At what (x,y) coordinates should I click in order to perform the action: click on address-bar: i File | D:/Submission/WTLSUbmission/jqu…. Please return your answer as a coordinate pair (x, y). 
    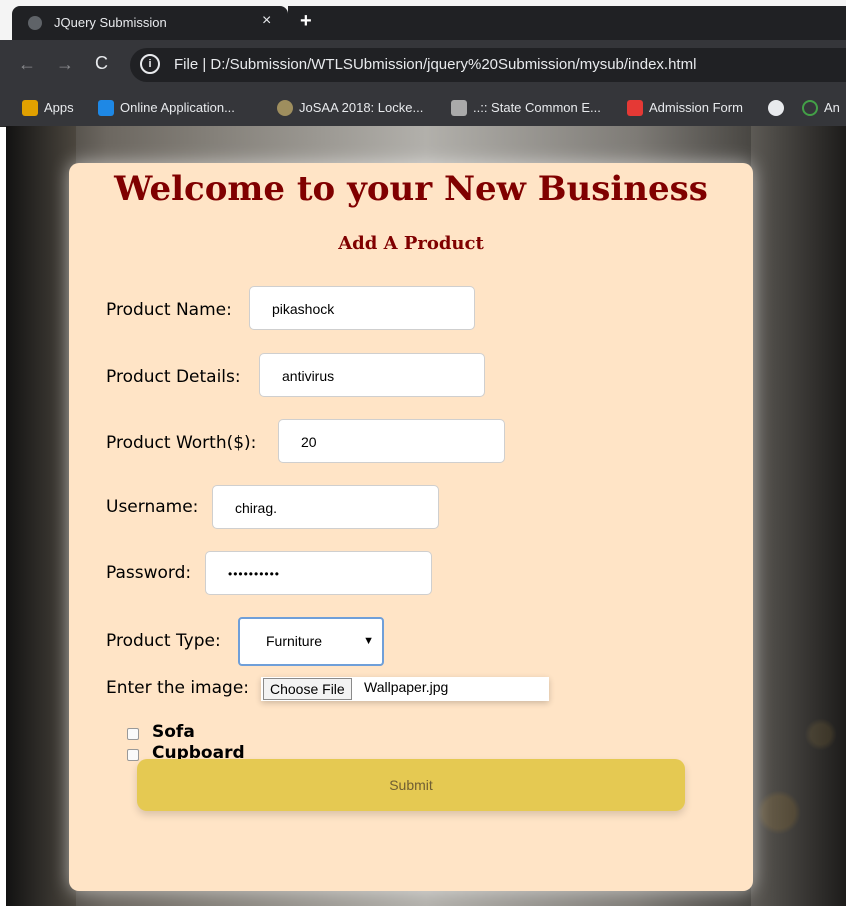
    Looking at the image, I should click on (488, 65).